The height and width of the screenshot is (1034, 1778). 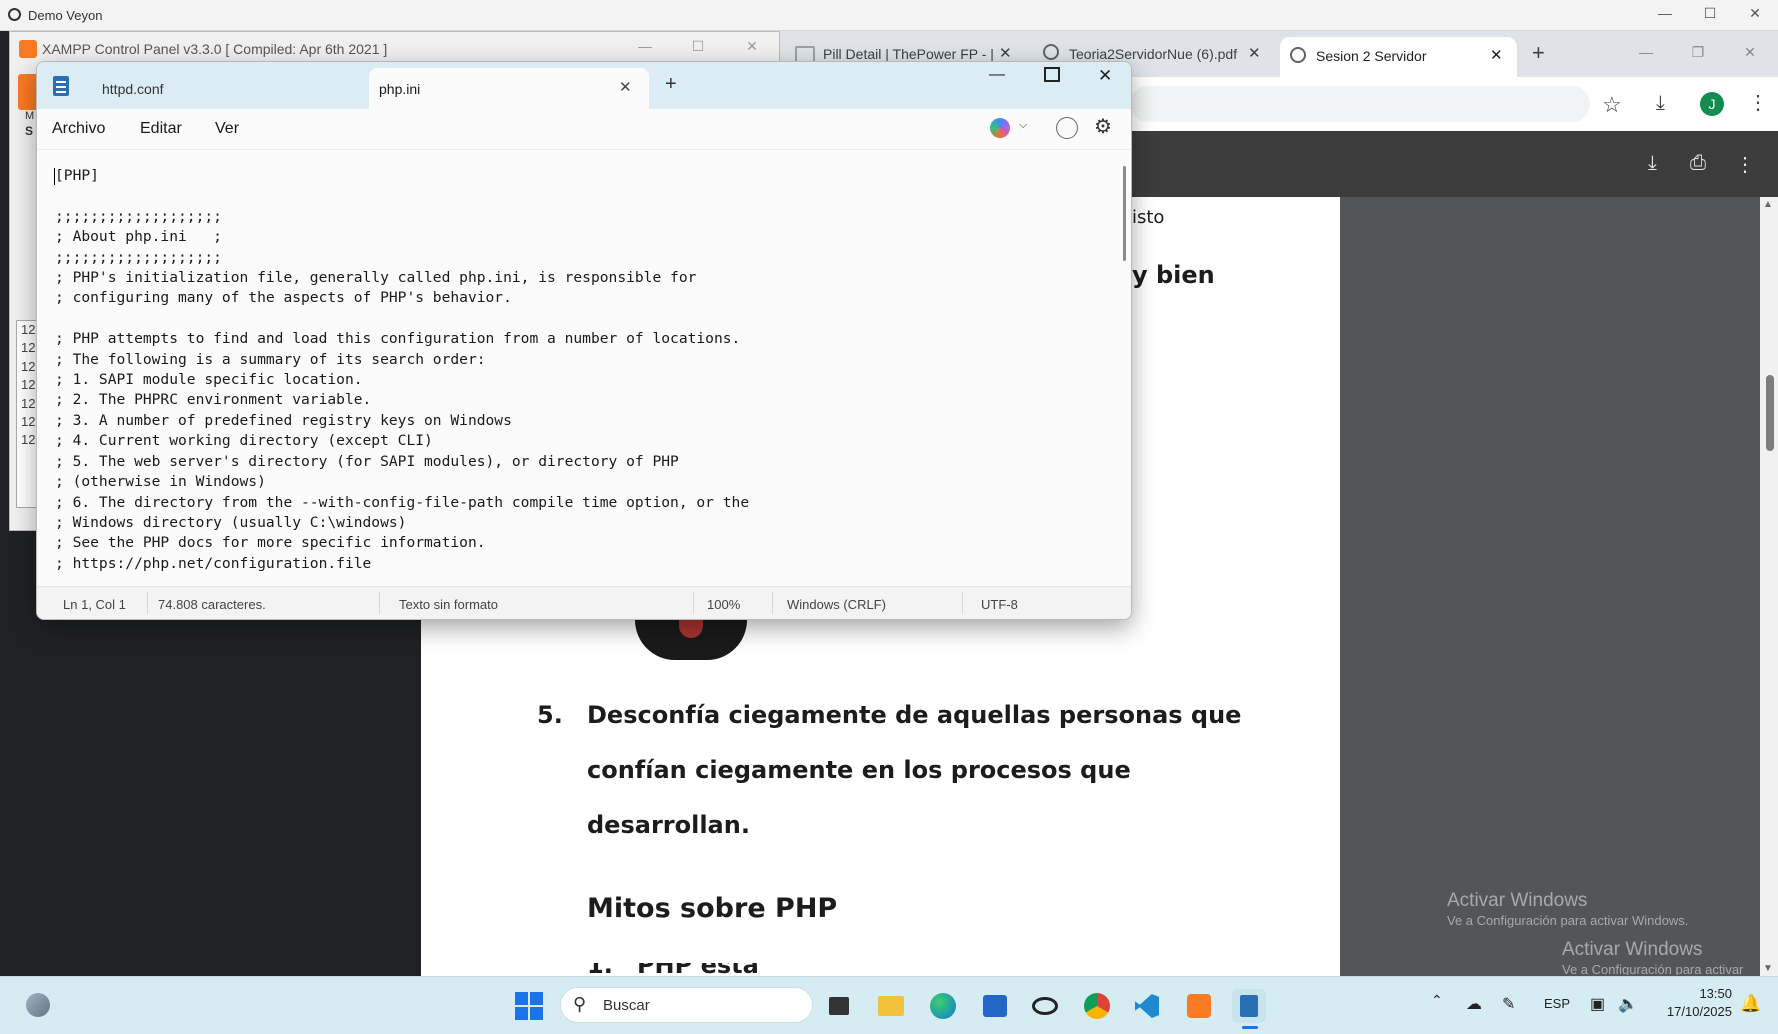 What do you see at coordinates (1360, 104) in the screenshot?
I see `address-bar` at bounding box center [1360, 104].